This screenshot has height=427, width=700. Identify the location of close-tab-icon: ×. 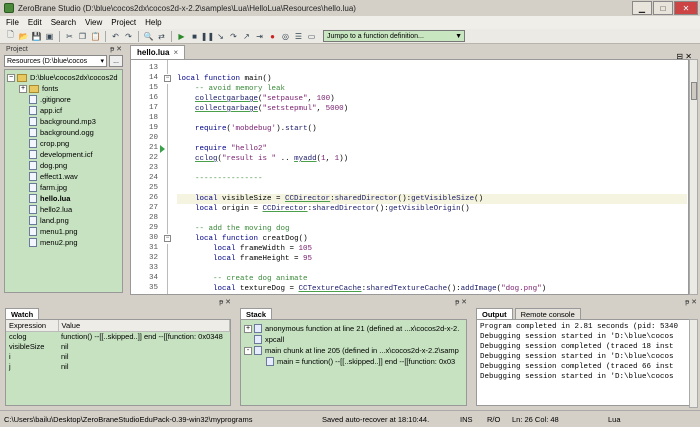
(175, 52).